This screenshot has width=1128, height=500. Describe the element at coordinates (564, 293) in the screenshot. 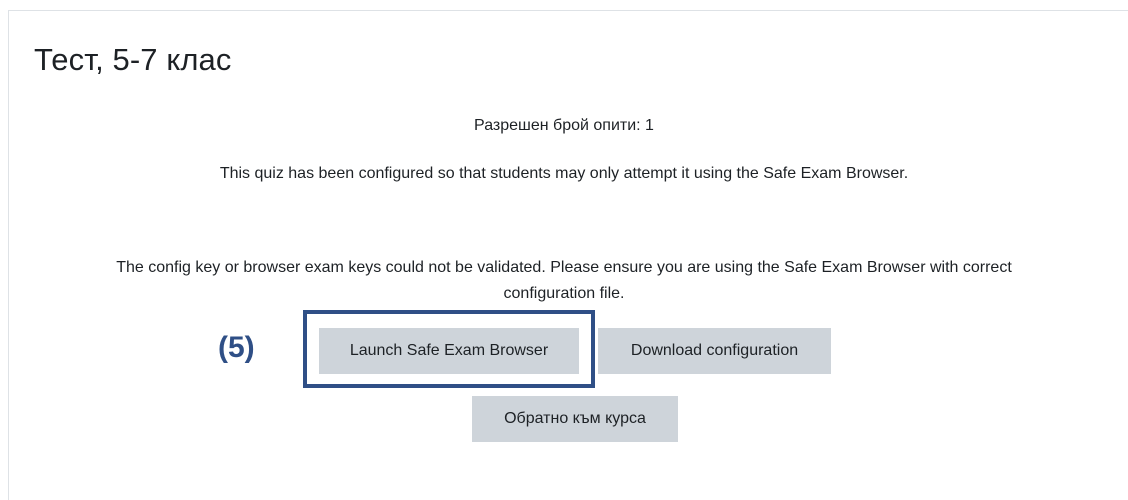

I see `config-key-error-line2: configuration file.` at that location.